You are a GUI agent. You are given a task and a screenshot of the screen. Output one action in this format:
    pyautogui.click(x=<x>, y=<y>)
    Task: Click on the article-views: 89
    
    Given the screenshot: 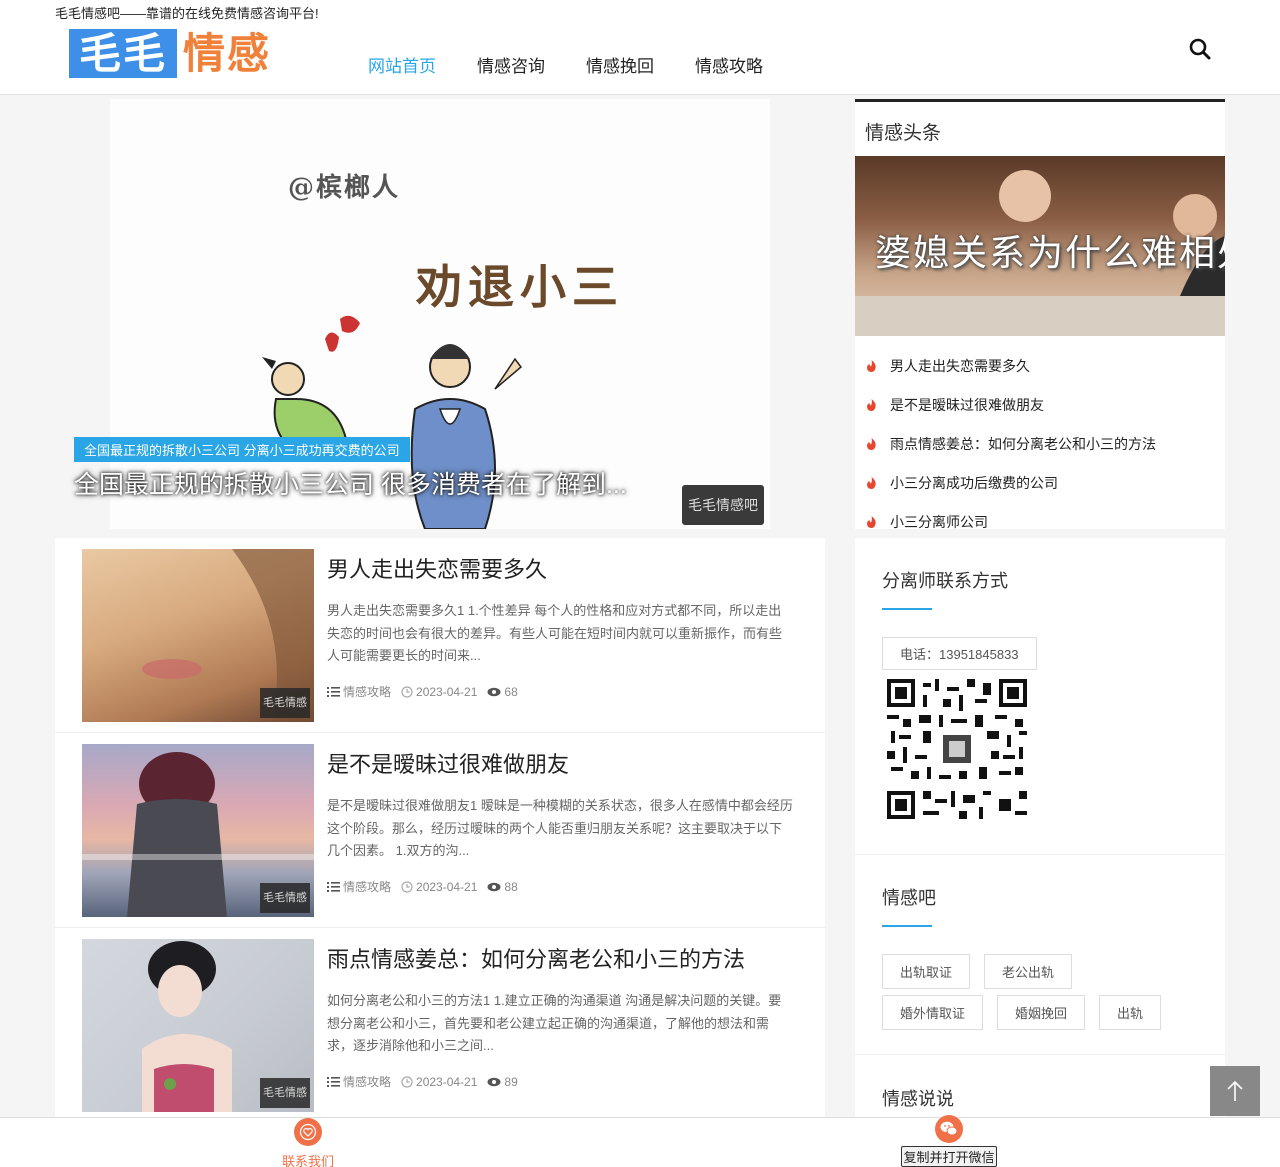 What is the action you would take?
    pyautogui.click(x=502, y=1082)
    